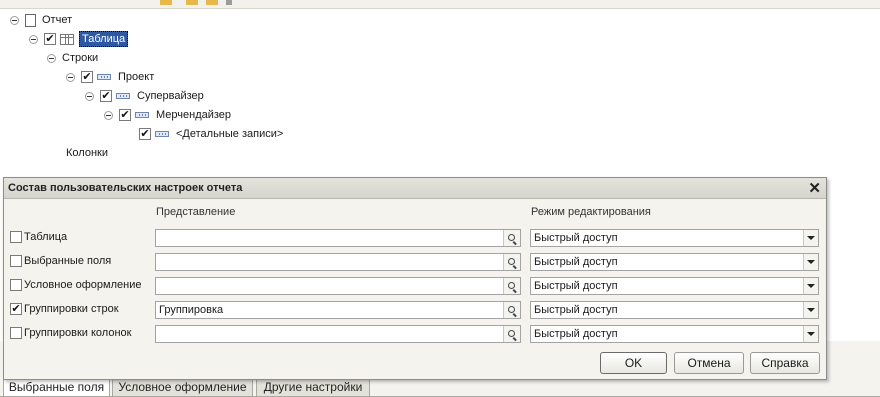  What do you see at coordinates (71, 309) in the screenshot?
I see `setting-label: Группировки строк` at bounding box center [71, 309].